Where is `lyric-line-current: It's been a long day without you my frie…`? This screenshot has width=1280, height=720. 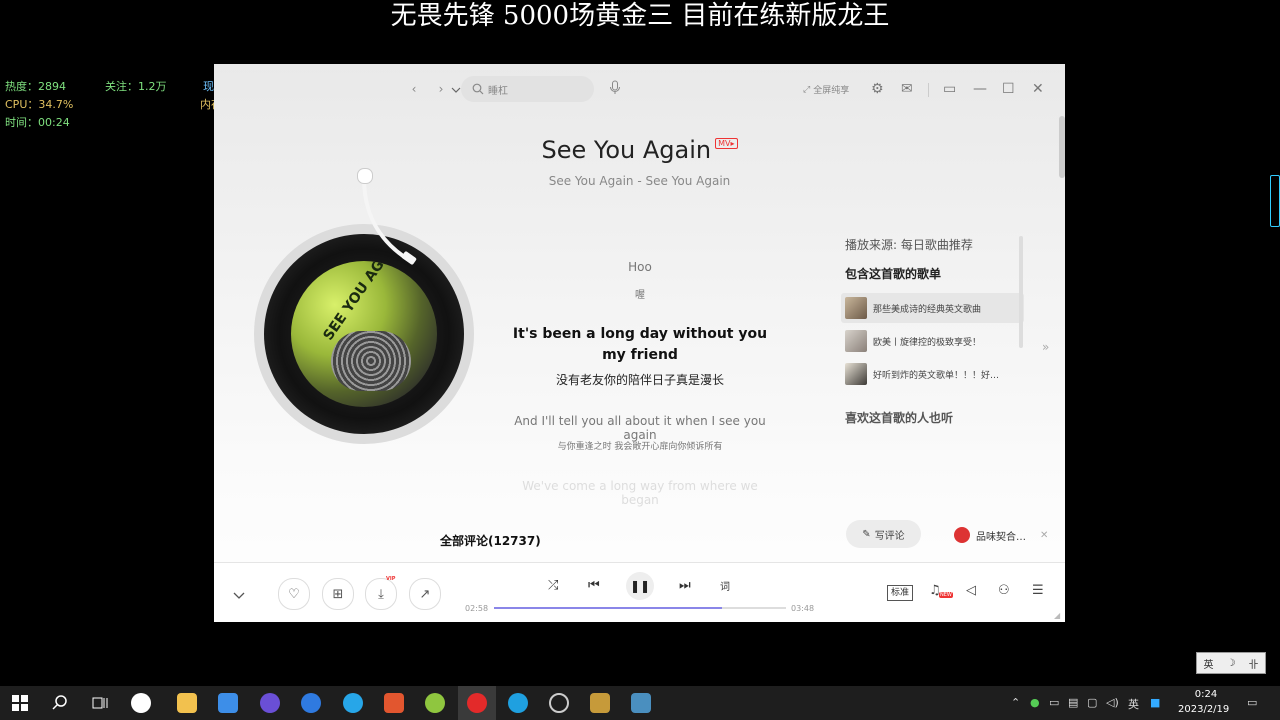 lyric-line-current: It's been a long day without you my frie… is located at coordinates (640, 345).